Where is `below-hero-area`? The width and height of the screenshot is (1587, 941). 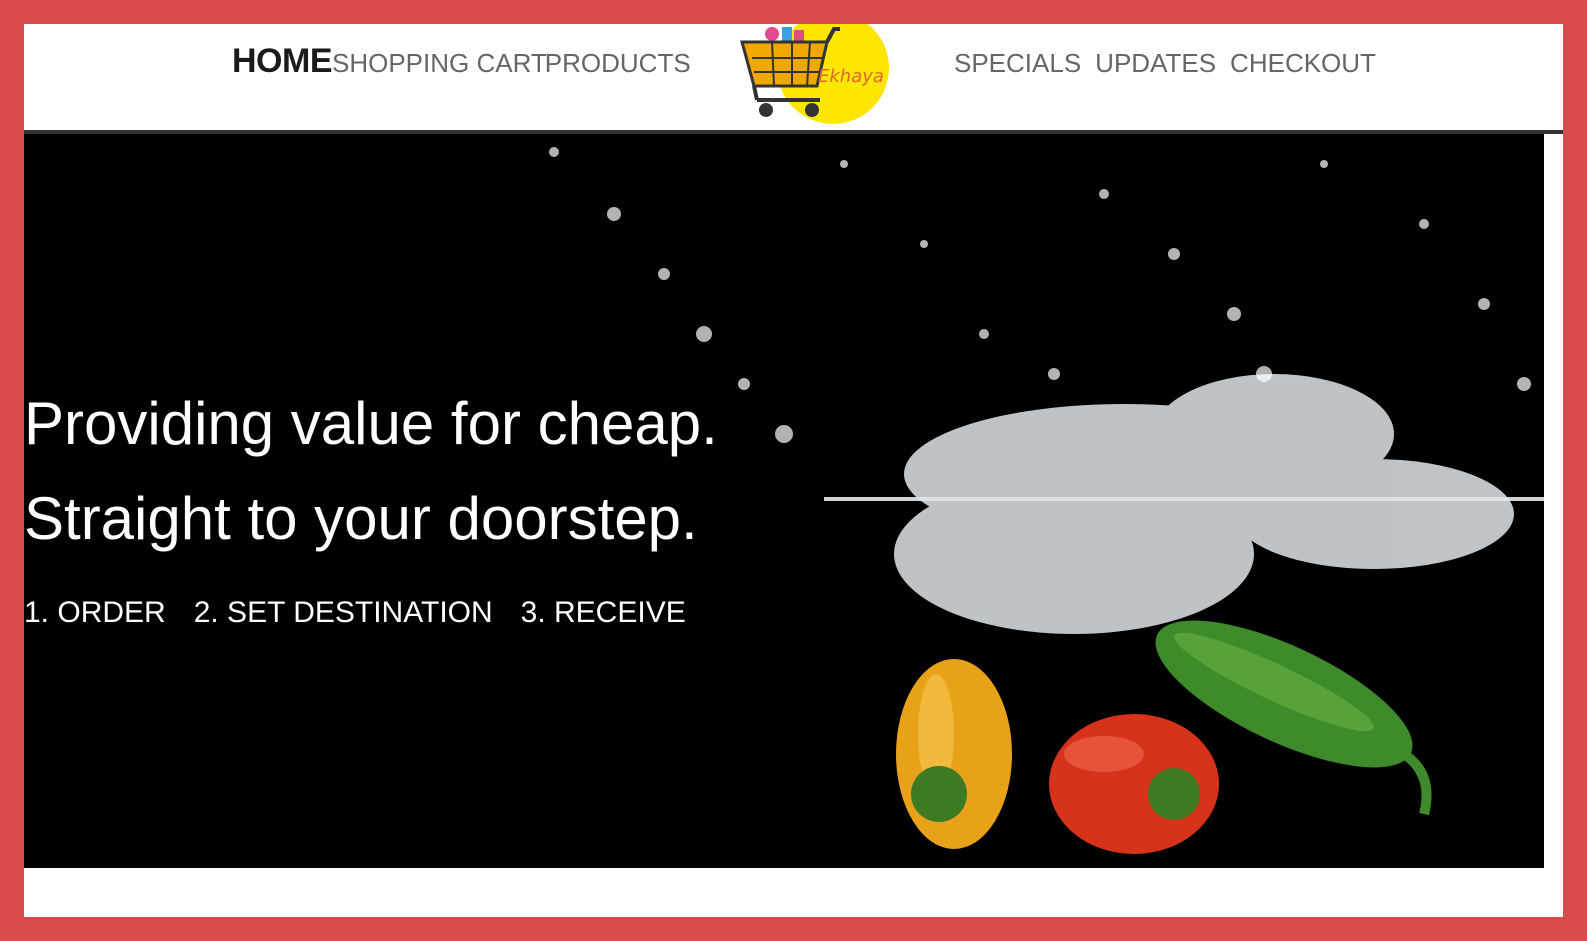
below-hero-area is located at coordinates (793, 892).